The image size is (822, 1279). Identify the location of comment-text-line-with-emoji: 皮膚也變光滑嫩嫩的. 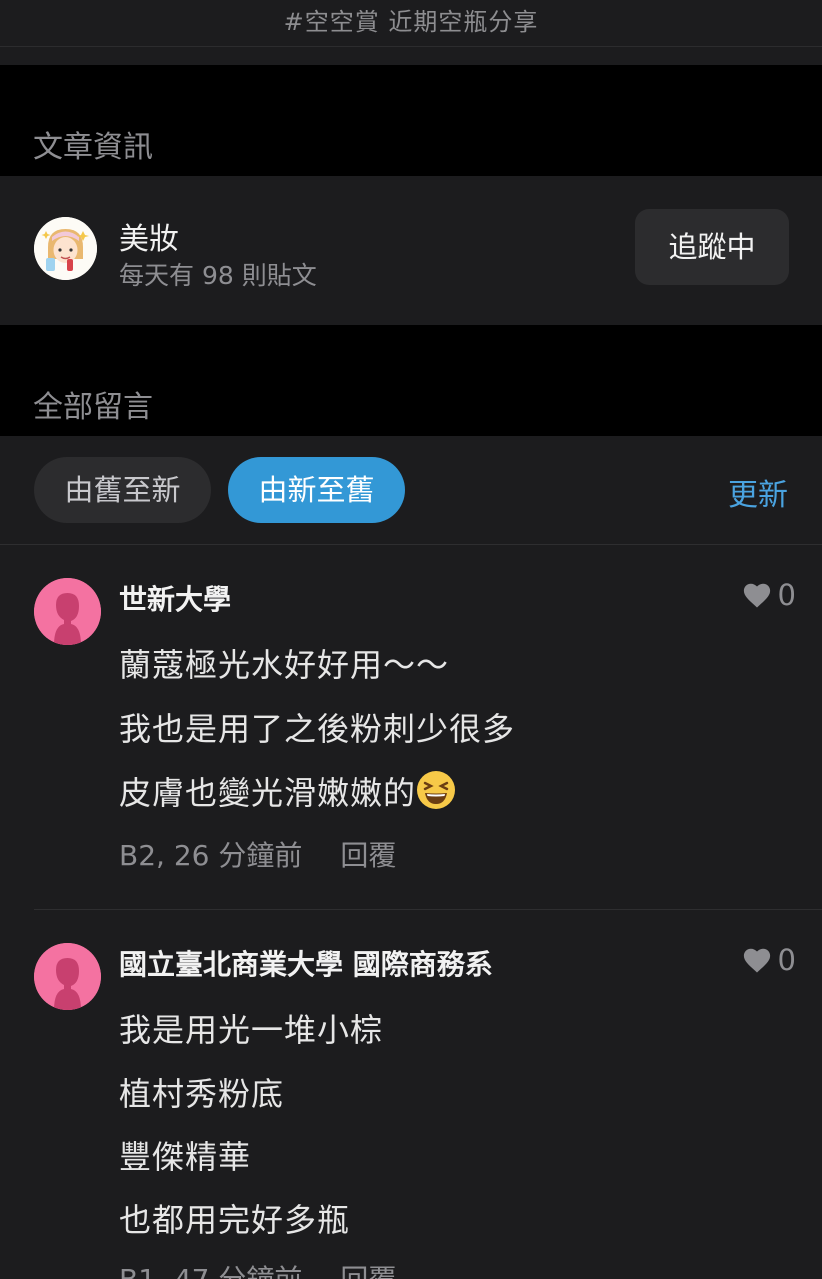
(287, 793).